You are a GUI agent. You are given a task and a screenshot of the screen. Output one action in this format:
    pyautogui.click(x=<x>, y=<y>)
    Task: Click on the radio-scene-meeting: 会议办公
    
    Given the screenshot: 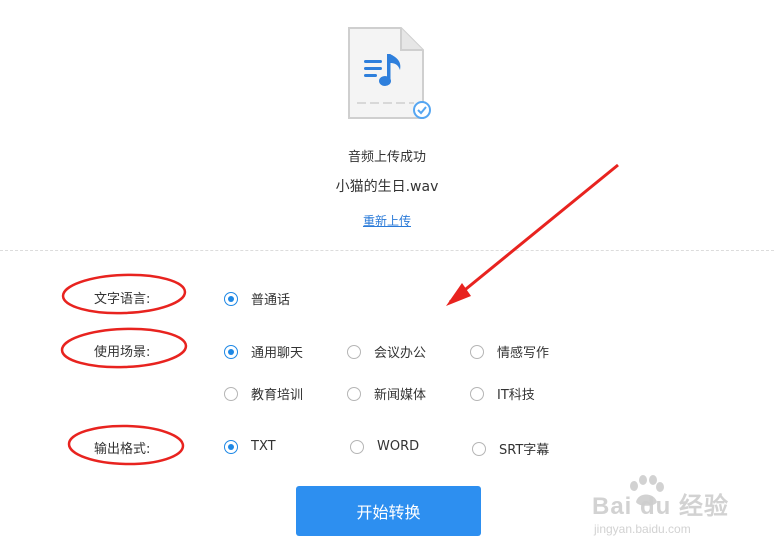 What is the action you would take?
    pyautogui.click(x=386, y=351)
    